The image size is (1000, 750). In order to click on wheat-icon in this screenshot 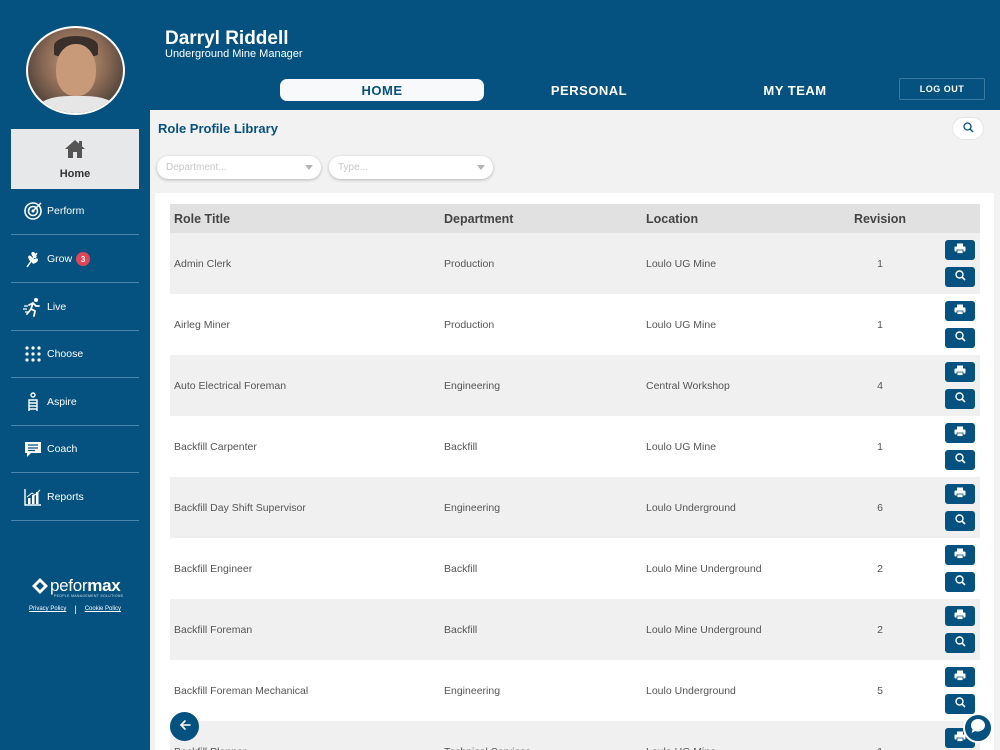, I will do `click(33, 259)`.